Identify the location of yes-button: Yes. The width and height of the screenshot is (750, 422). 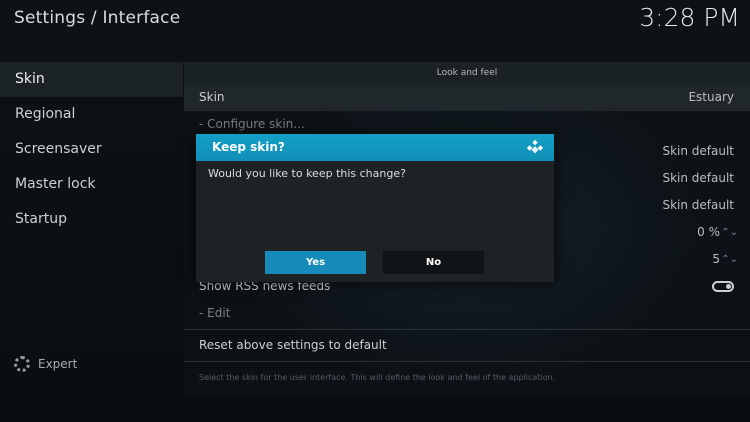
(315, 262).